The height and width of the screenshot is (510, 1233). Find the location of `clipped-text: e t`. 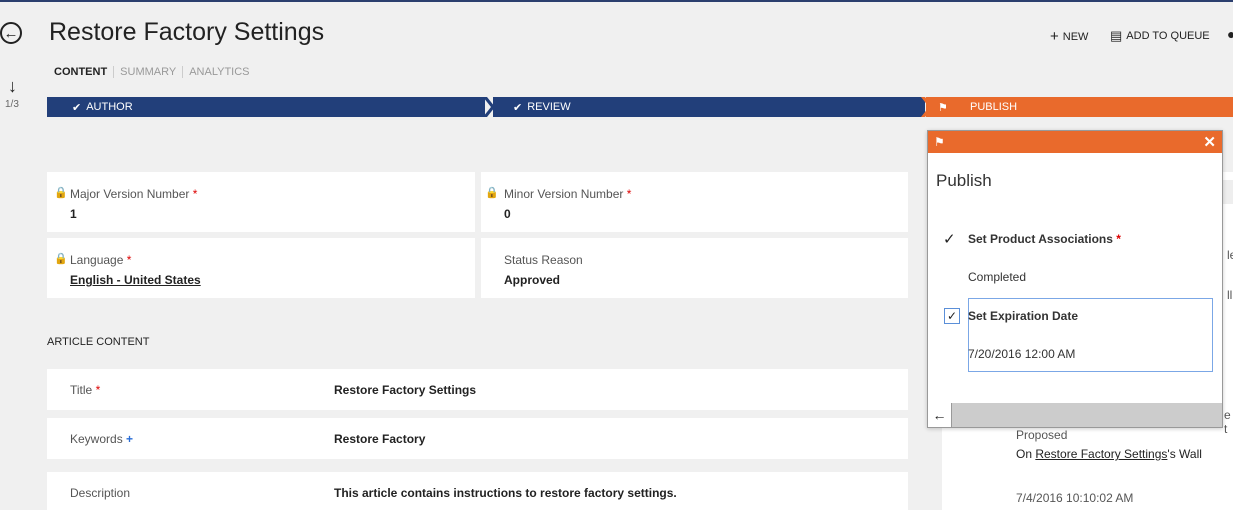

clipped-text: e t is located at coordinates (1227, 422).